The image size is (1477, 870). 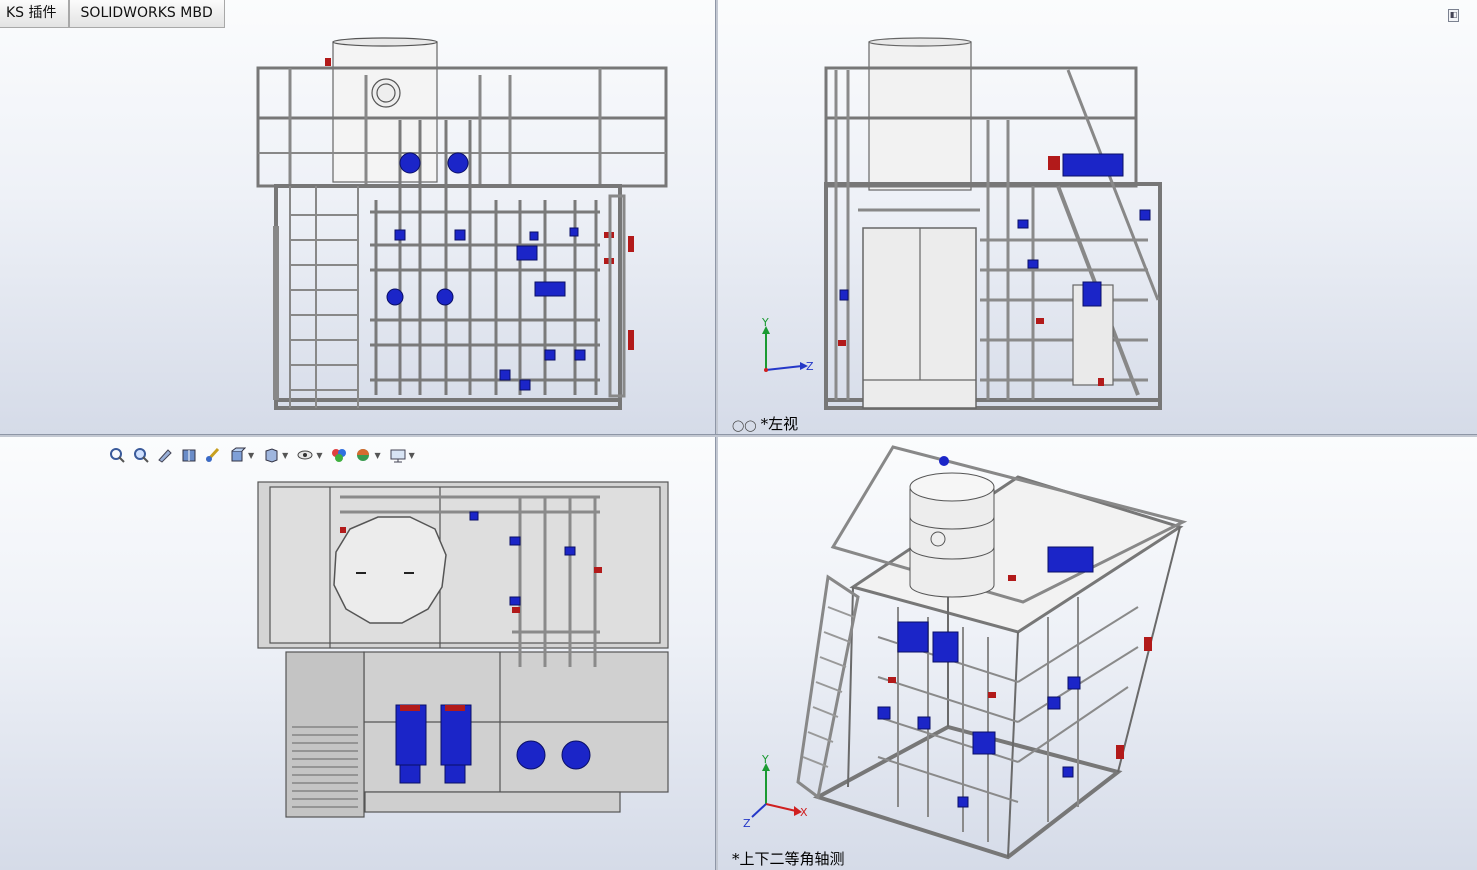 I want to click on top-view-model, so click(x=463, y=649).